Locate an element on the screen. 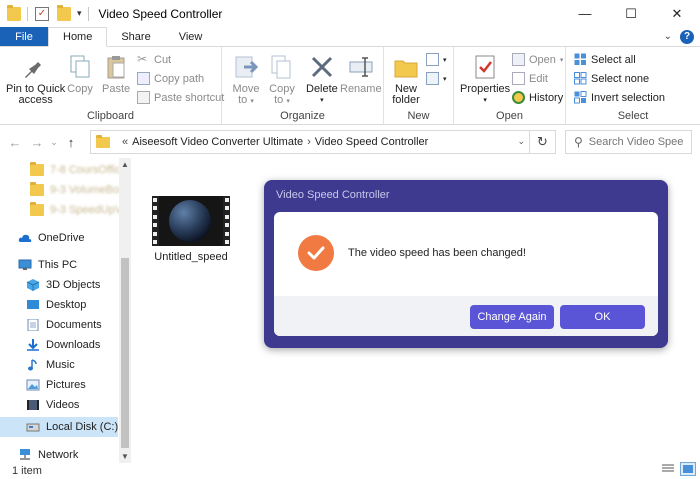 The height and width of the screenshot is (479, 700). new-group-label: New is located at coordinates (418, 116).